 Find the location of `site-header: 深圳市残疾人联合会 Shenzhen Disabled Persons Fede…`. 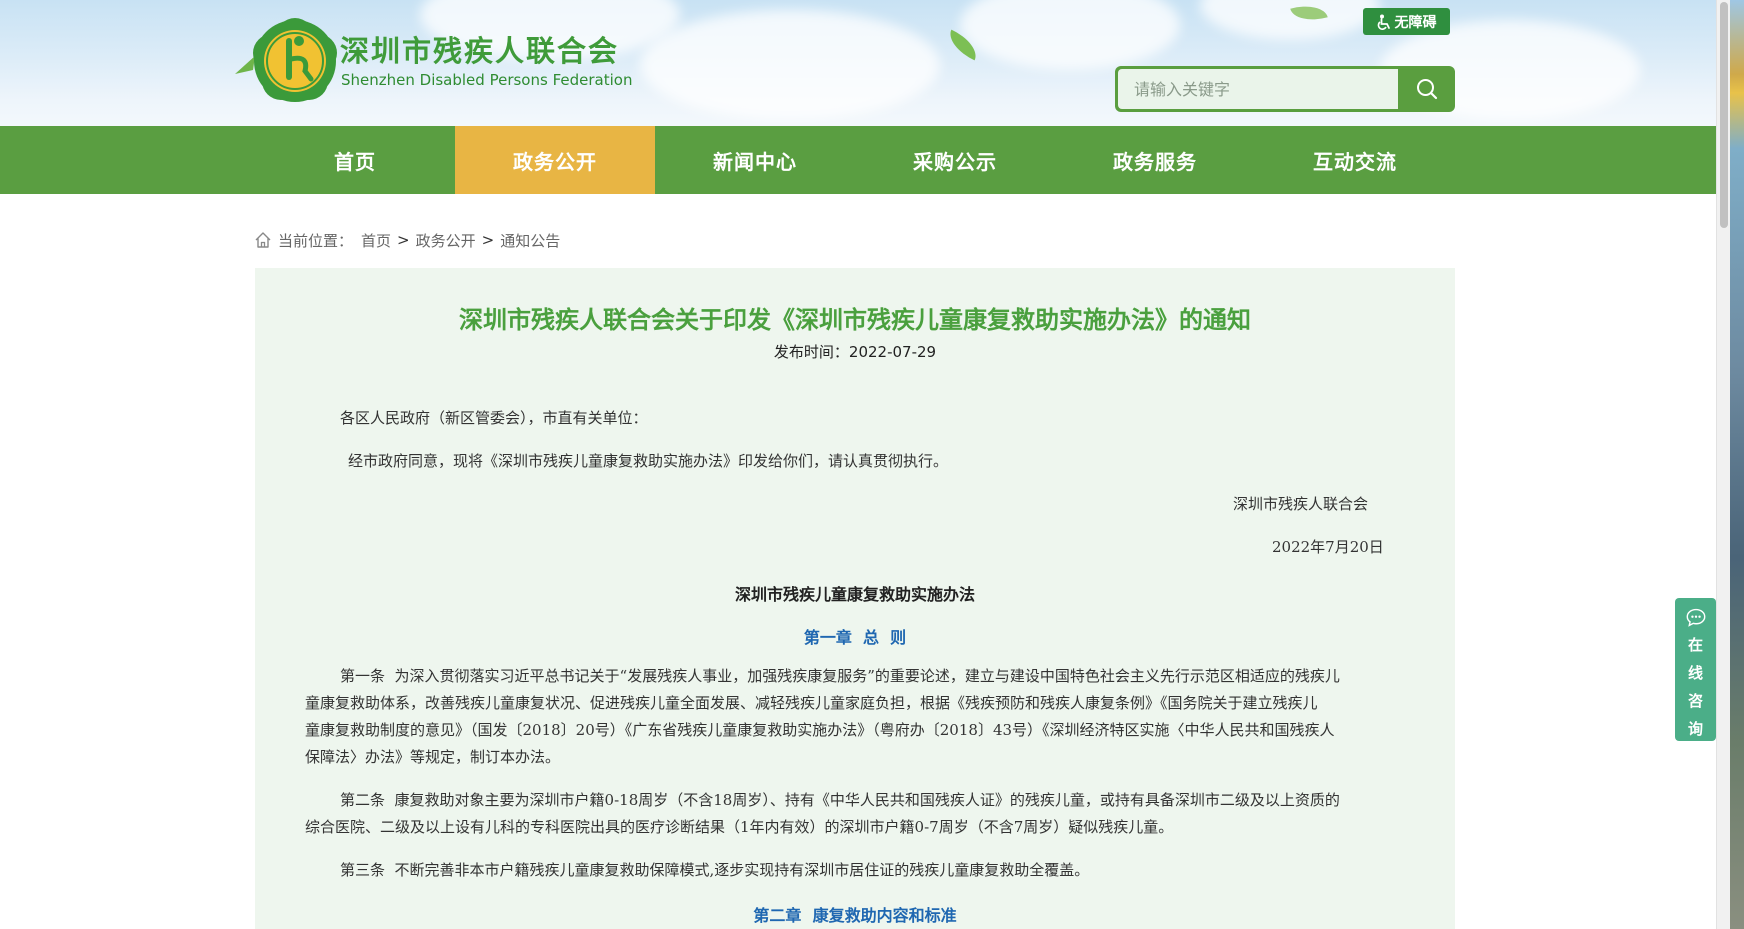

site-header: 深圳市残疾人联合会 Shenzhen Disabled Persons Fede… is located at coordinates (858, 63).